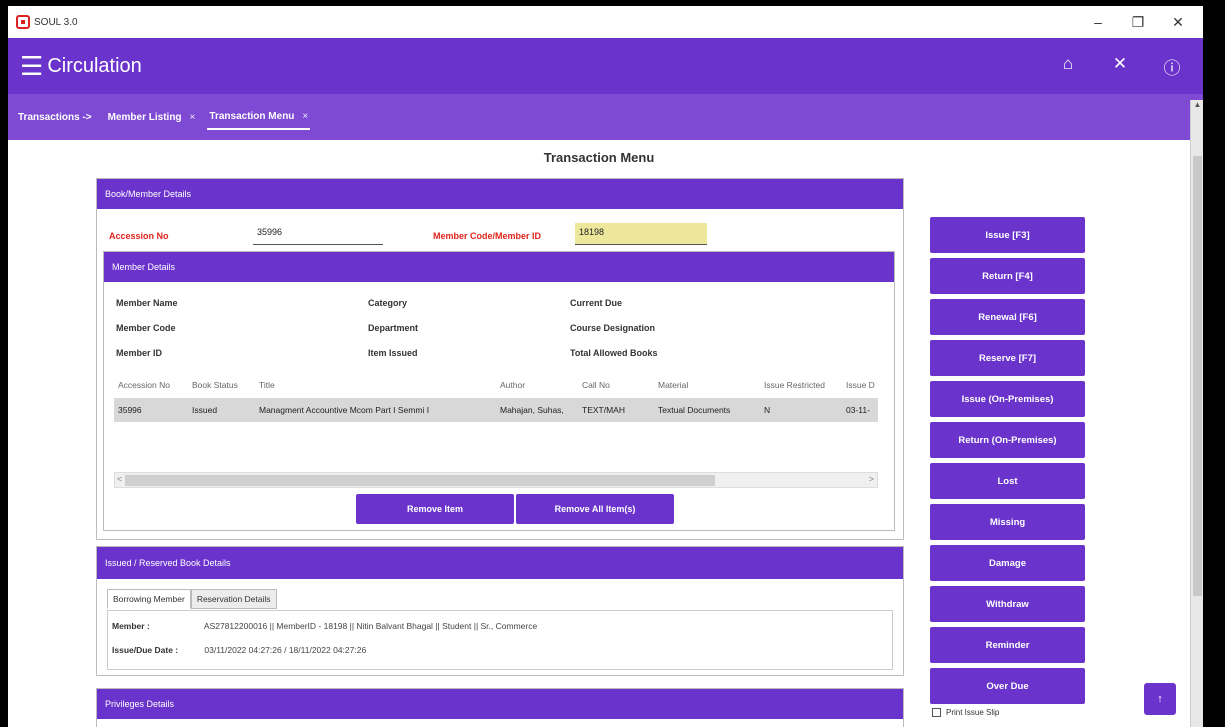  I want to click on column-header: Accession No, so click(144, 385).